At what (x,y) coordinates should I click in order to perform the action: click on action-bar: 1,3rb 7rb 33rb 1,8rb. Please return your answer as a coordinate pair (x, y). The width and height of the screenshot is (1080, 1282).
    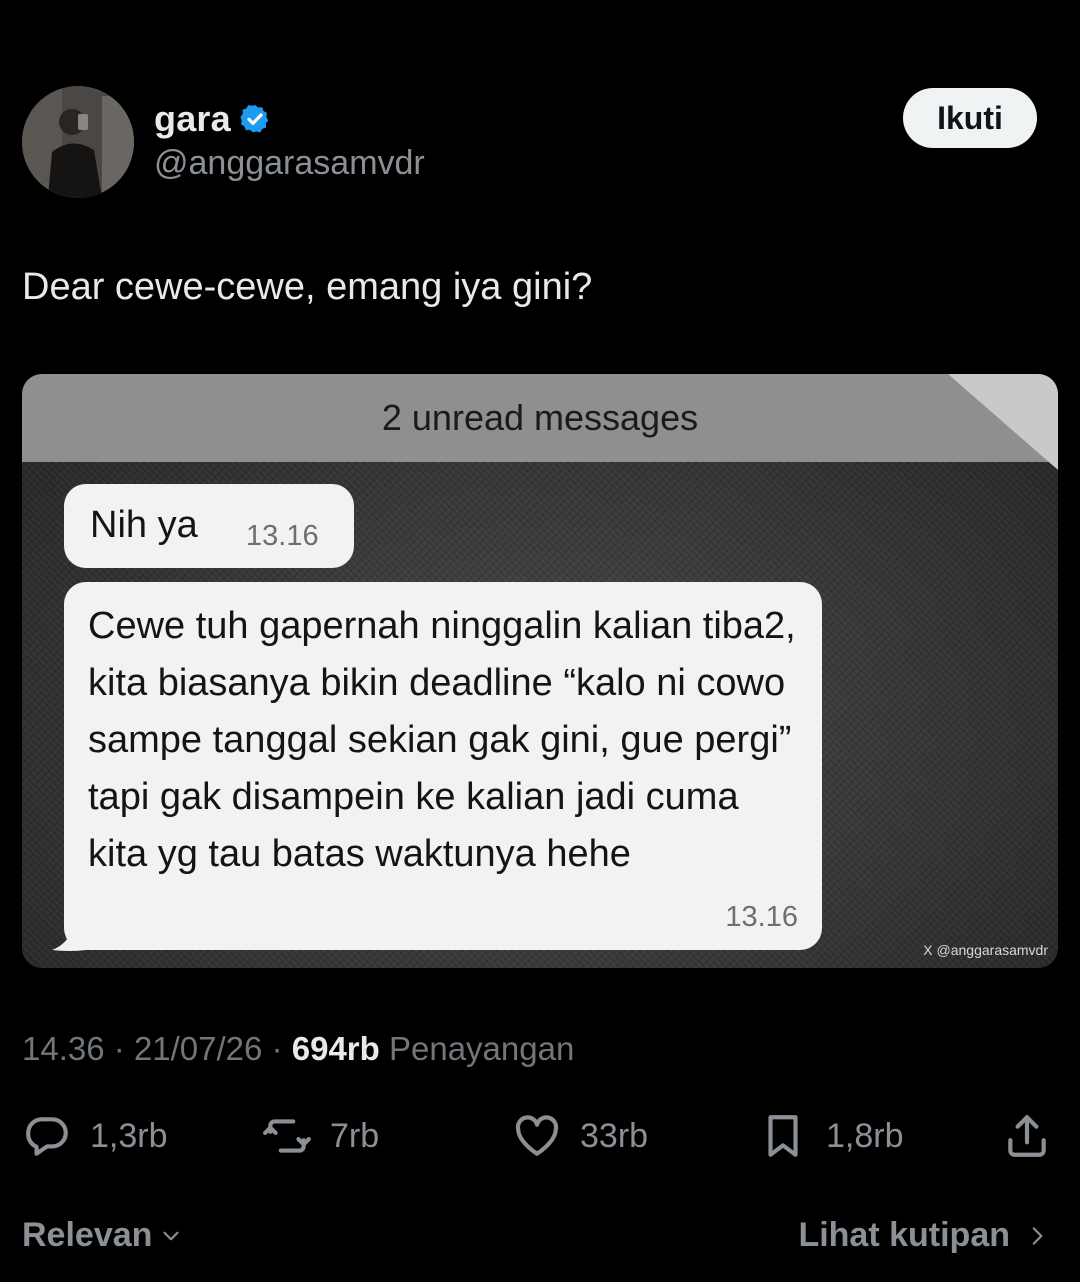
    Looking at the image, I should click on (540, 1138).